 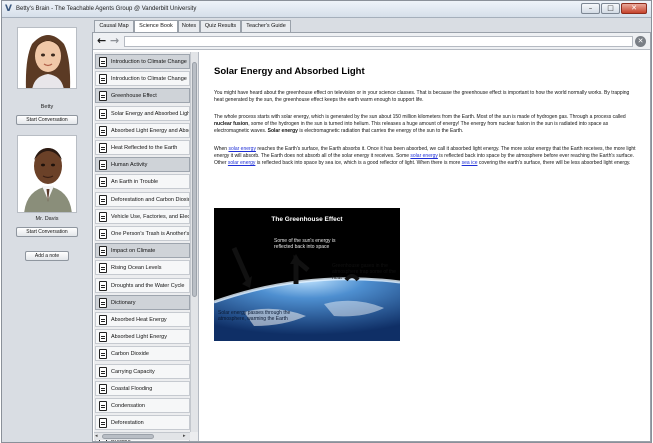 What do you see at coordinates (590, 8) in the screenshot?
I see `minimize-button: –` at bounding box center [590, 8].